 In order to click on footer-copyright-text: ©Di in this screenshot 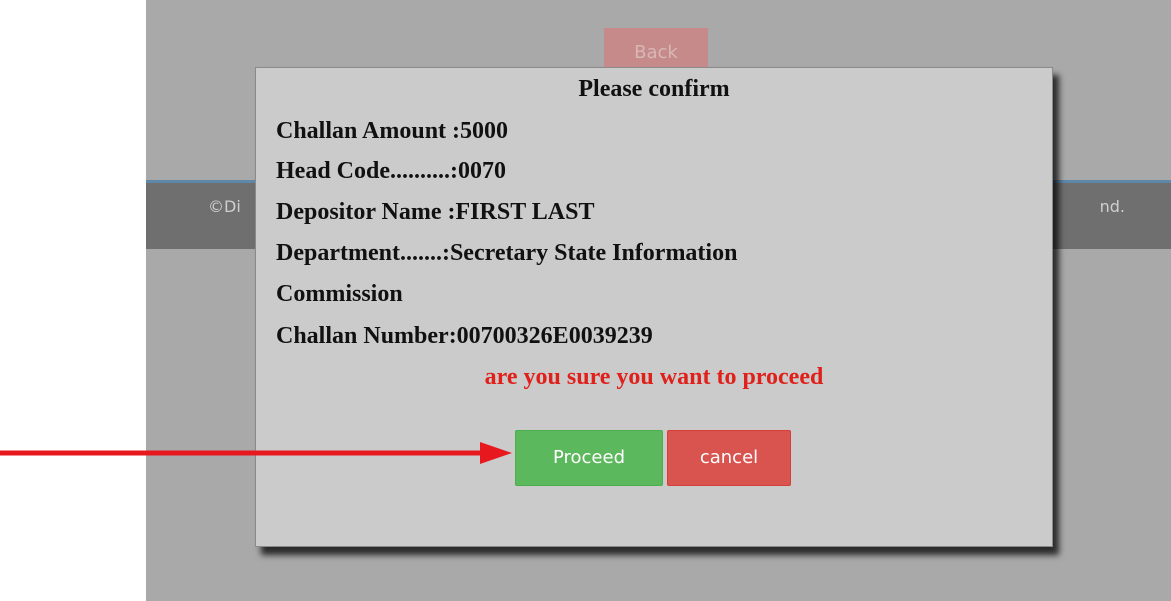, I will do `click(224, 206)`.